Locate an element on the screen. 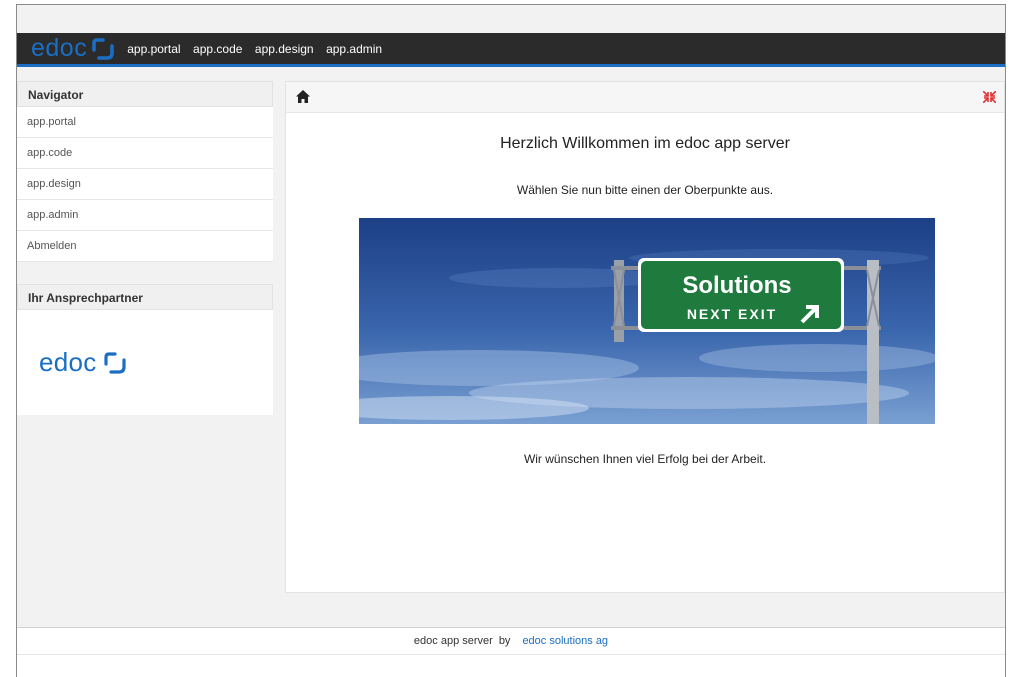 The width and height of the screenshot is (1015, 677). sign-subtitle: NEXT EXIT is located at coordinates (732, 314).